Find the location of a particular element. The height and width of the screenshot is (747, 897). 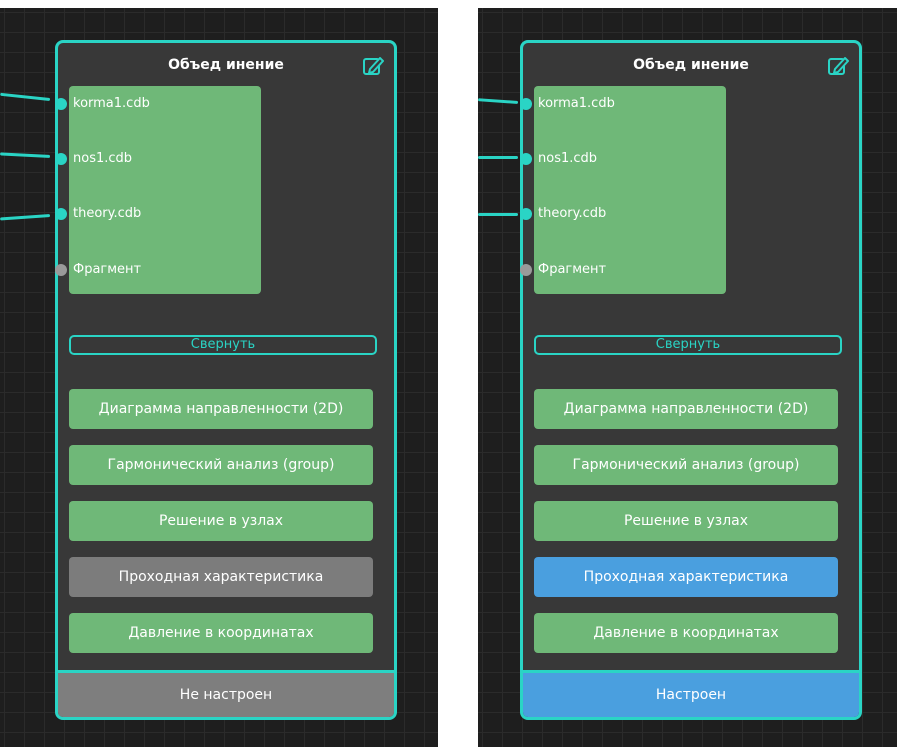

status-bar: Не настроен is located at coordinates (226, 693).